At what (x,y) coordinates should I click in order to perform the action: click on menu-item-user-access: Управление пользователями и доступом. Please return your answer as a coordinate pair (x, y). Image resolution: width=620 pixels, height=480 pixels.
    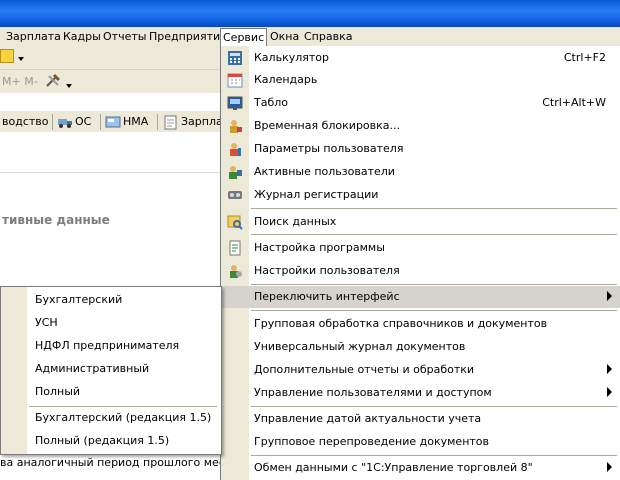
    Looking at the image, I should click on (420, 393).